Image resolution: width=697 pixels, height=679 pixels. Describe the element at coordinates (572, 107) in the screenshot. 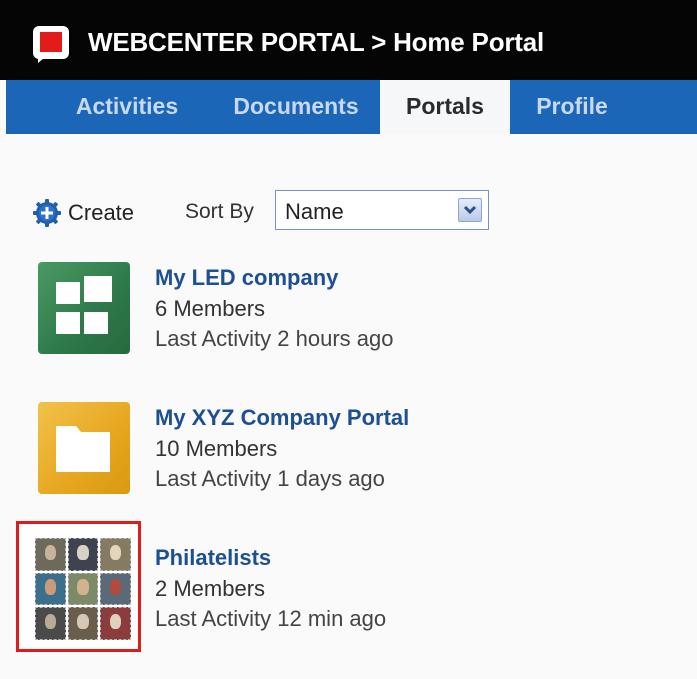

I see `tab-profile: Profile` at that location.